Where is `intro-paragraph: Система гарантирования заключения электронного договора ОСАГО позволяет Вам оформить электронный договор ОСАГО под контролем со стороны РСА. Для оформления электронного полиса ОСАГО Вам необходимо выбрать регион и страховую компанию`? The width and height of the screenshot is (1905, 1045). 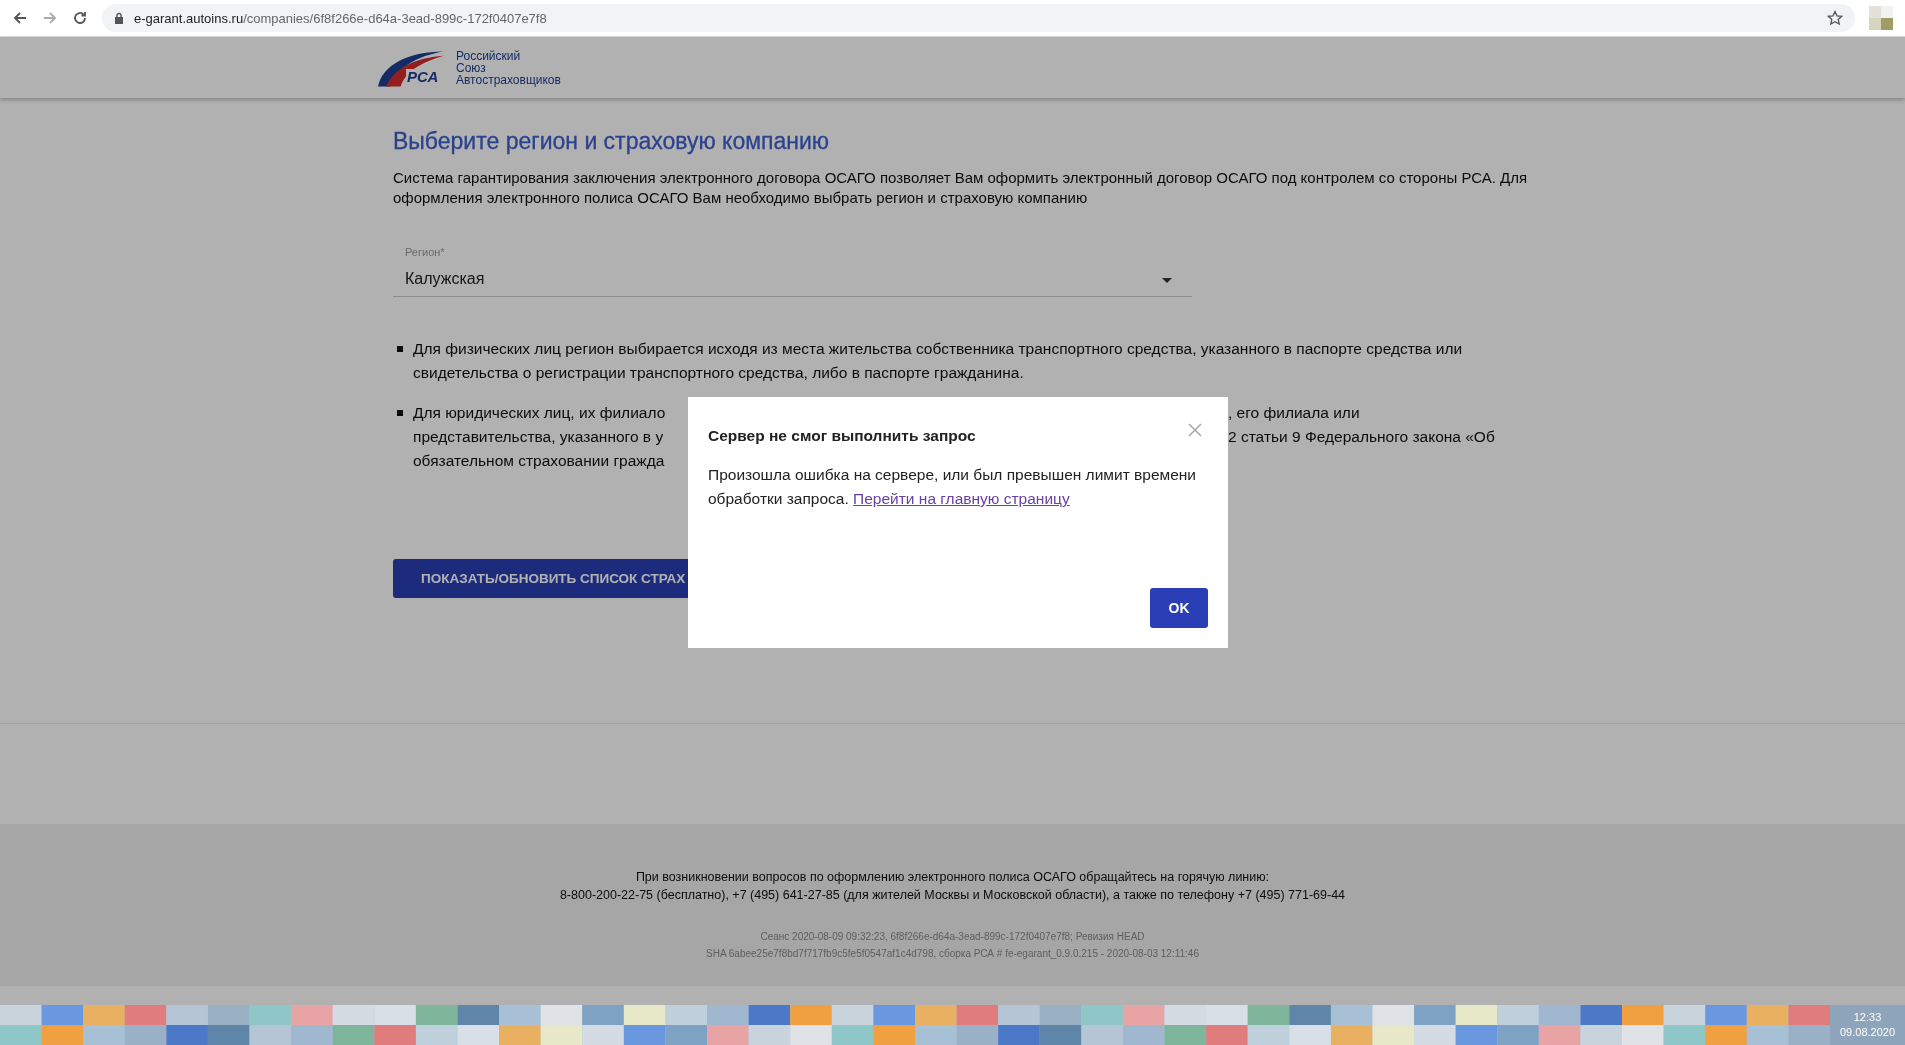
intro-paragraph: Система гарантирования заключения электронного договора ОСАГО позволяет Вам оформить электронный договор ОСАГО под контролем со стороны РСА. Для оформления электронного полиса ОСАГО Вам необходимо выбрать регион и страховую компанию is located at coordinates (961, 188).